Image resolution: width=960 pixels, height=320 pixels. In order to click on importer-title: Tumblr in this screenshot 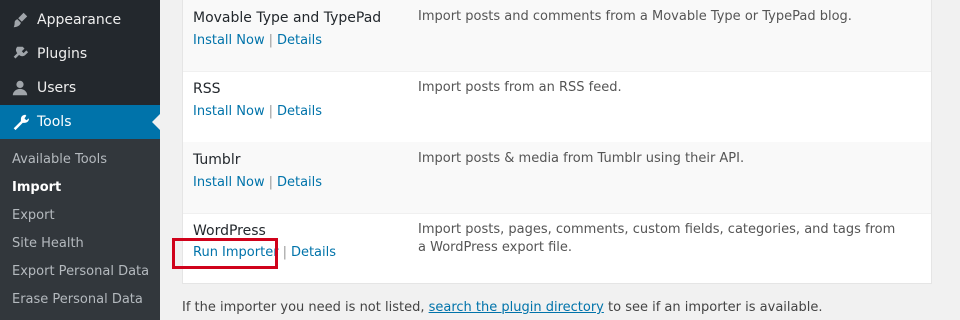, I will do `click(217, 160)`.